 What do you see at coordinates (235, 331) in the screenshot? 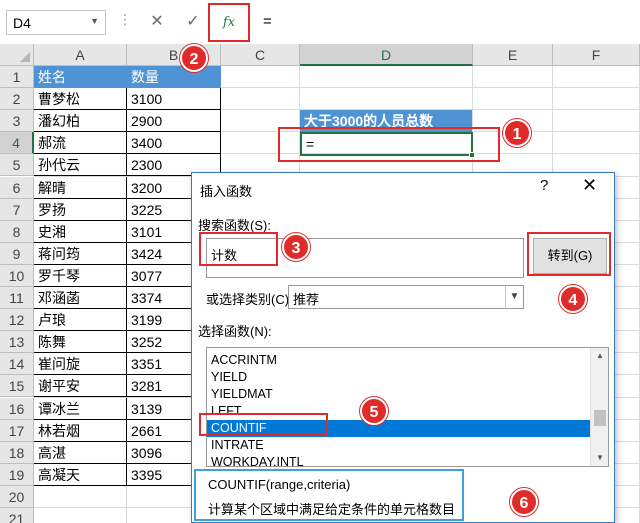
I see `select-function-label: 选择函数(N):` at bounding box center [235, 331].